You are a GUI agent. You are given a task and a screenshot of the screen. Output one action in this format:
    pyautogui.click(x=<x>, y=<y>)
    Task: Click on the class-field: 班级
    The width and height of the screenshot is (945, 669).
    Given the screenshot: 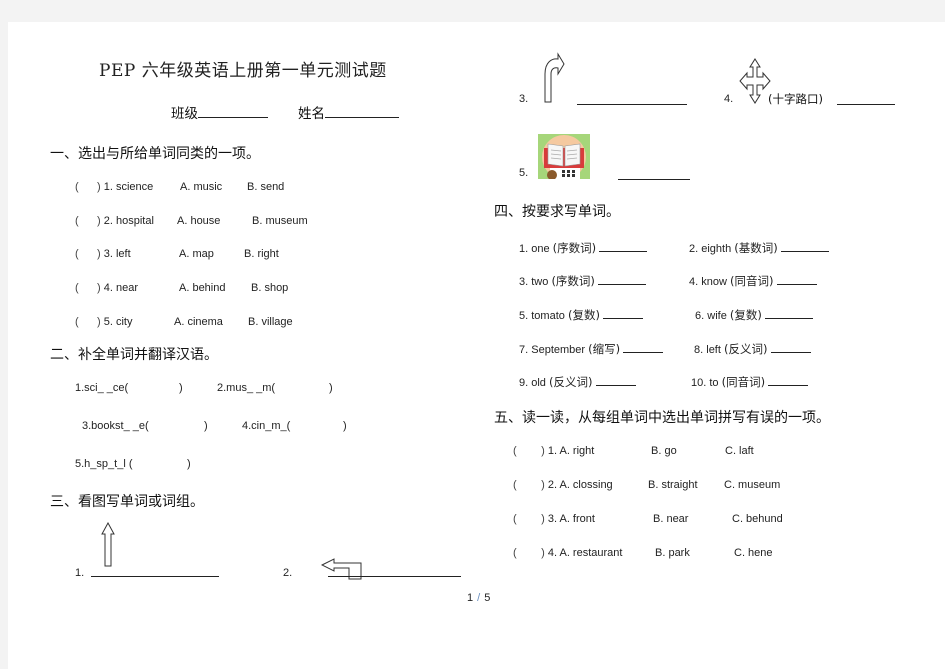 What is the action you would take?
    pyautogui.click(x=219, y=112)
    